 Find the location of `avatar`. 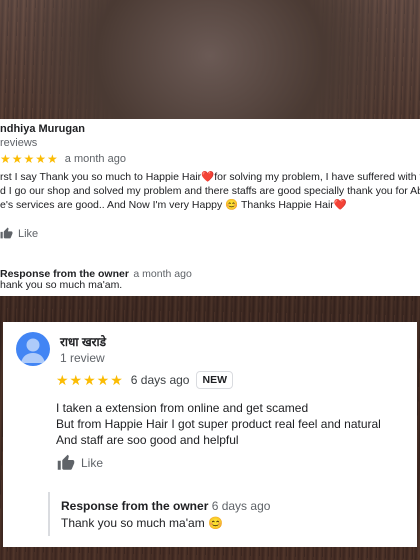

avatar is located at coordinates (33, 349).